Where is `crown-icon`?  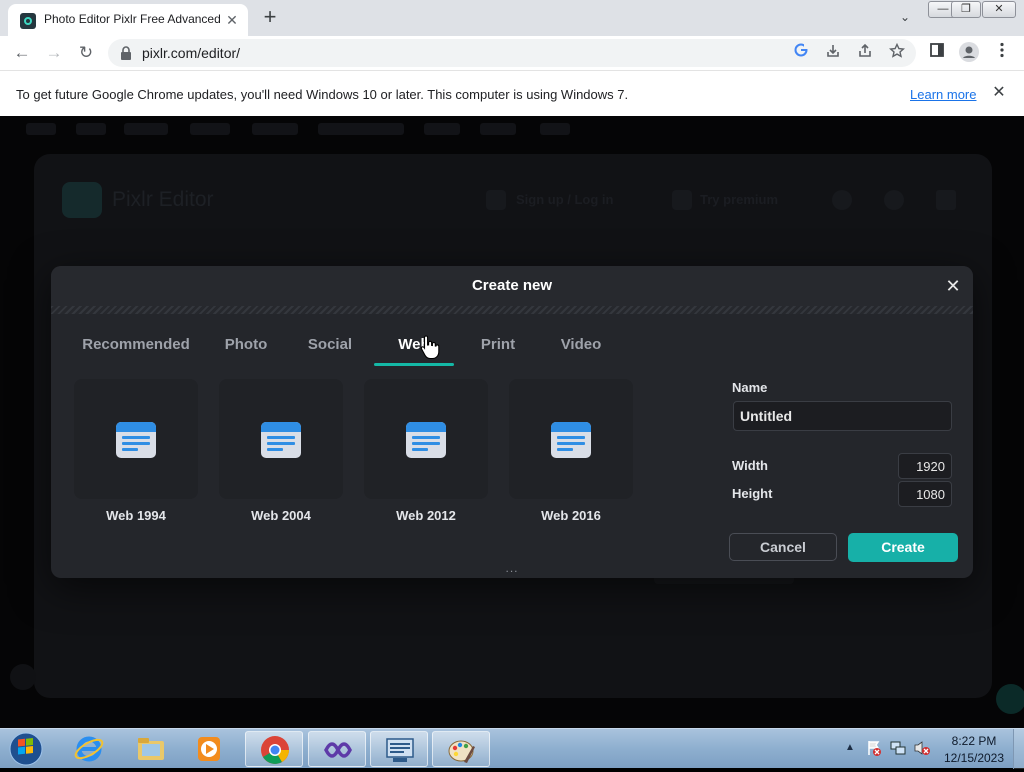 crown-icon is located at coordinates (682, 200).